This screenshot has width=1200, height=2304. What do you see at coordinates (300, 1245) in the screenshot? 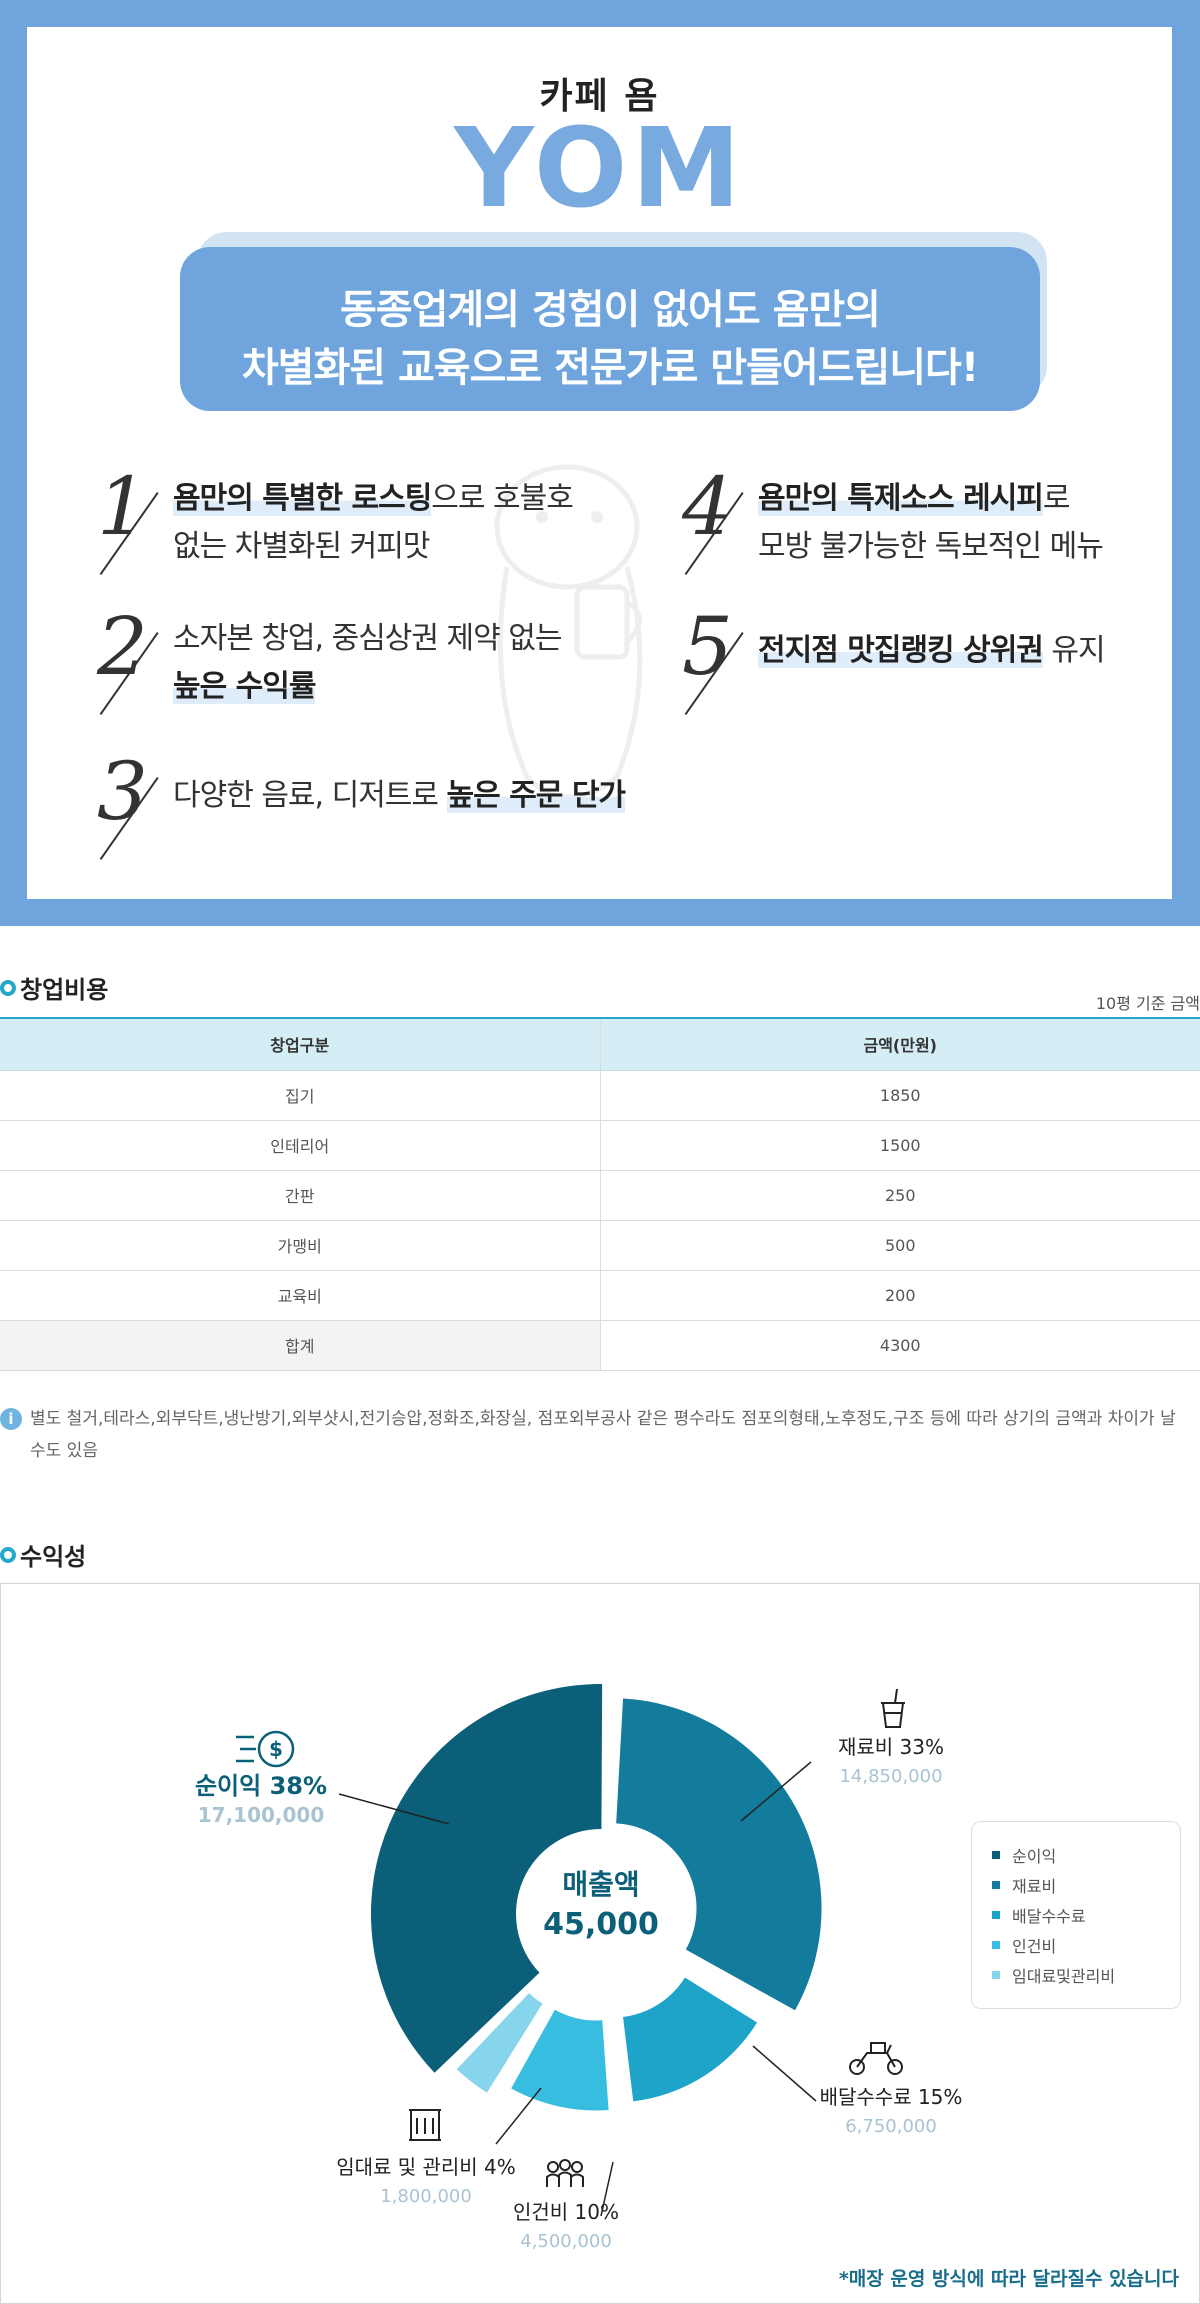
I see `row-label: 가맹비` at bounding box center [300, 1245].